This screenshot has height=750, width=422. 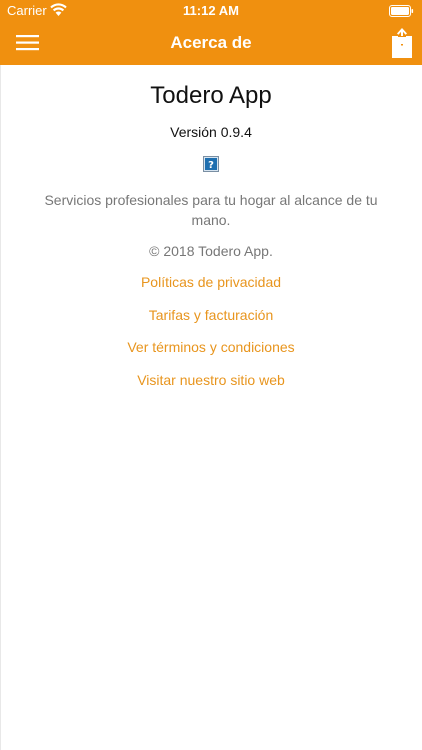 I want to click on navigation-bar: Acerca de, so click(x=211, y=43).